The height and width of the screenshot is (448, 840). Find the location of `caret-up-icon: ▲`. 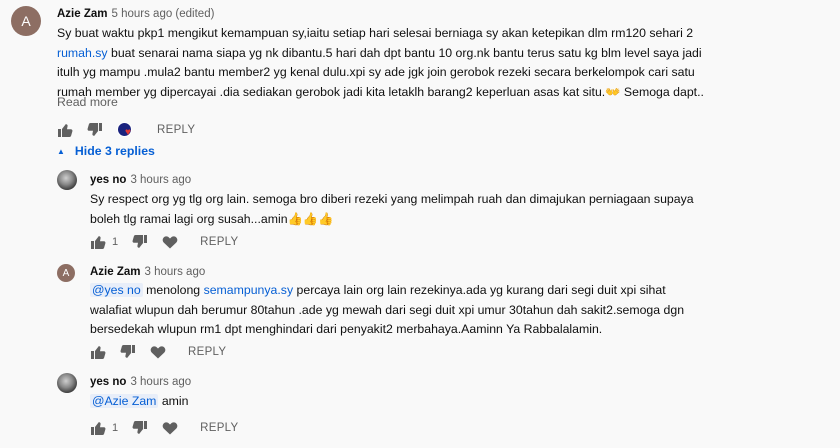

caret-up-icon: ▲ is located at coordinates (61, 151).